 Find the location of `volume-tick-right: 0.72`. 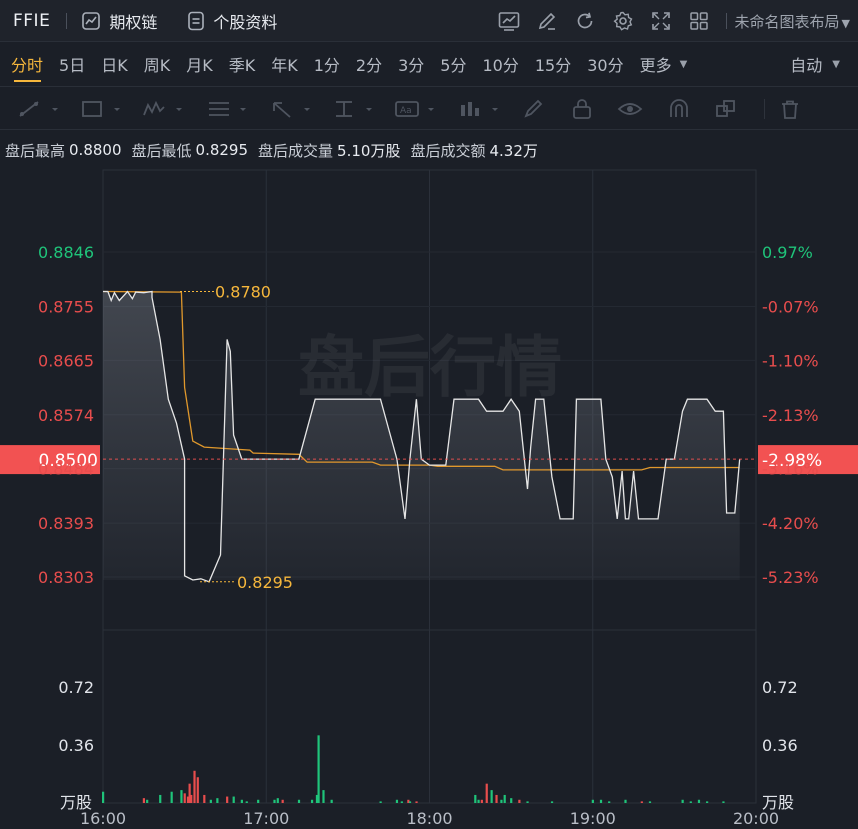

volume-tick-right: 0.72 is located at coordinates (780, 687).